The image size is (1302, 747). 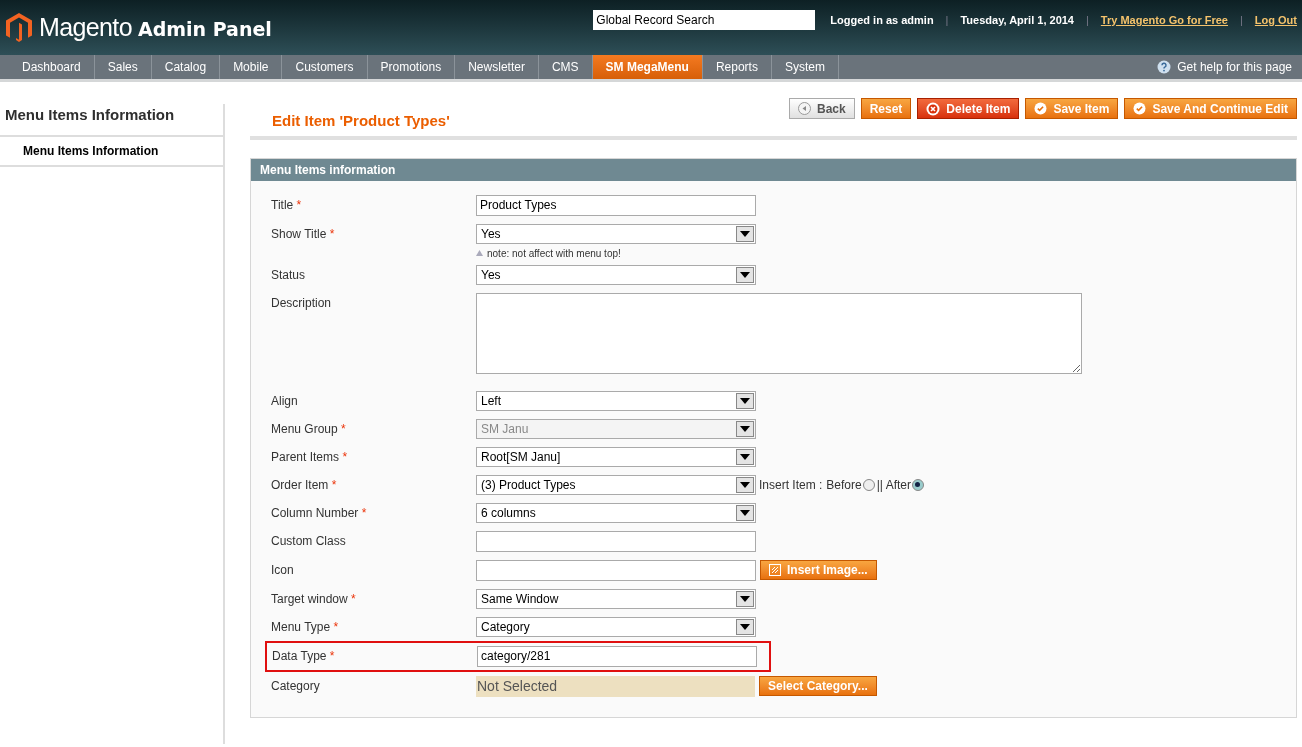 I want to click on select-field: (3) Product Types, so click(x=616, y=484).